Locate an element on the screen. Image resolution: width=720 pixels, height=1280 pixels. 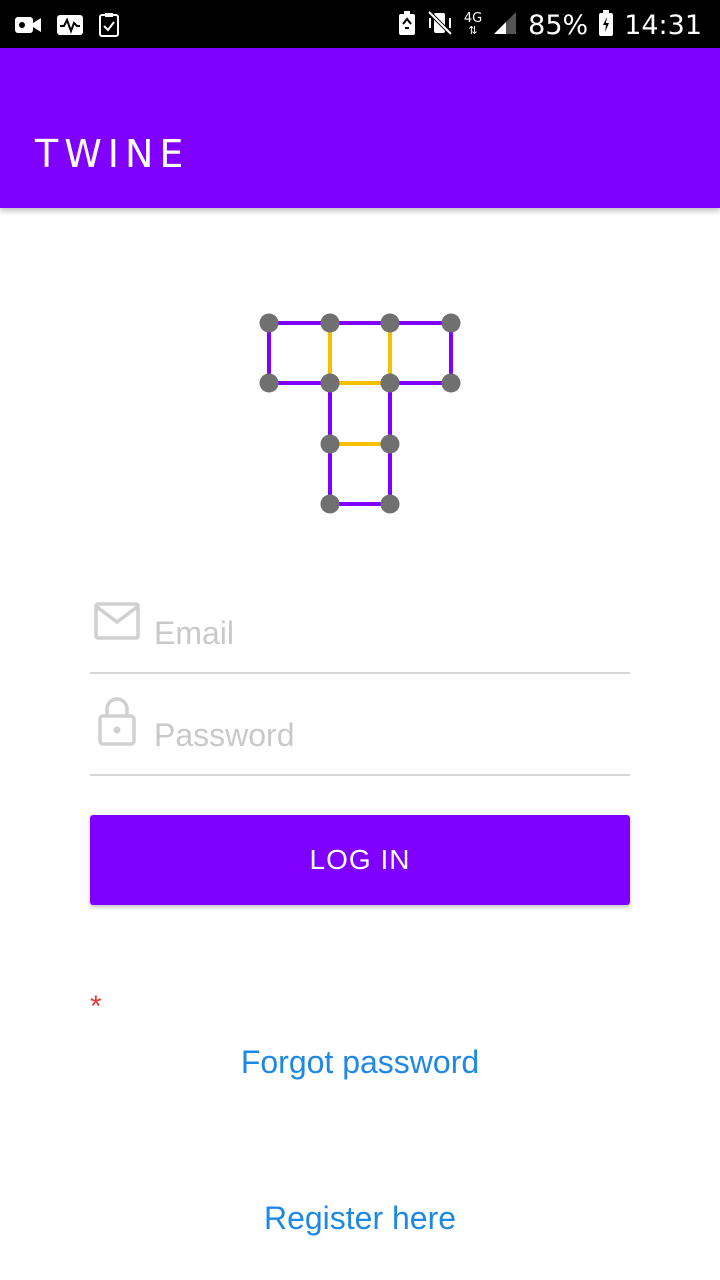
lock-icon is located at coordinates (117, 723).